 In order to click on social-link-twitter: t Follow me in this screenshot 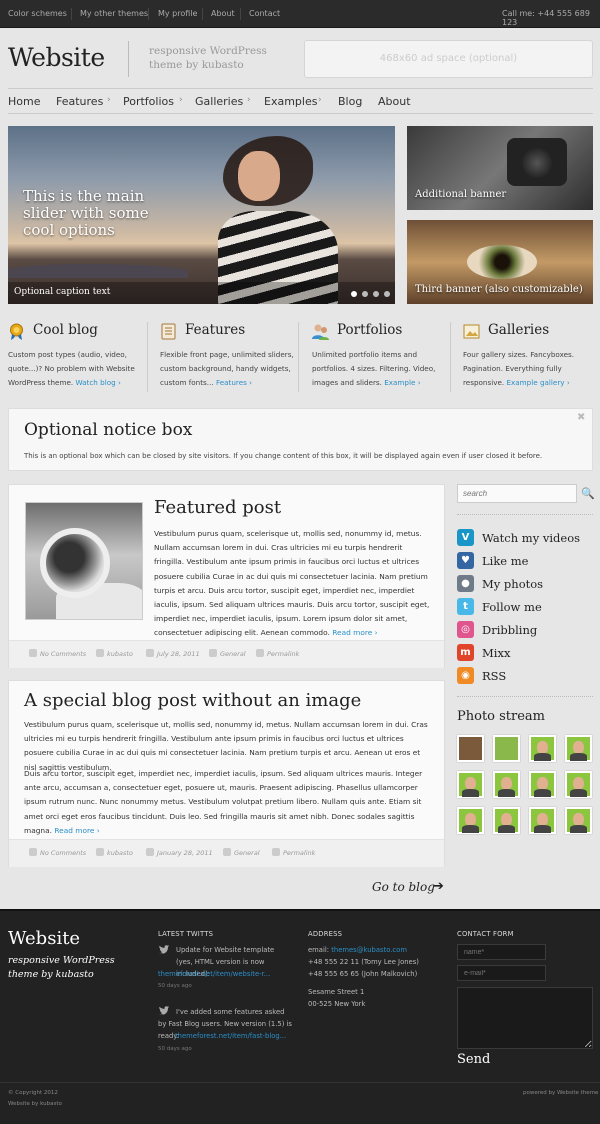, I will do `click(525, 606)`.